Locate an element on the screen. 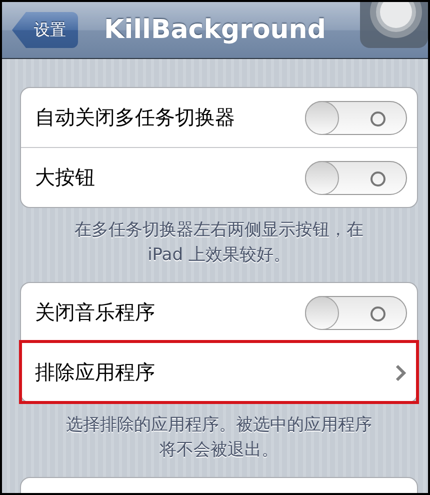  chevron-icon is located at coordinates (401, 373).